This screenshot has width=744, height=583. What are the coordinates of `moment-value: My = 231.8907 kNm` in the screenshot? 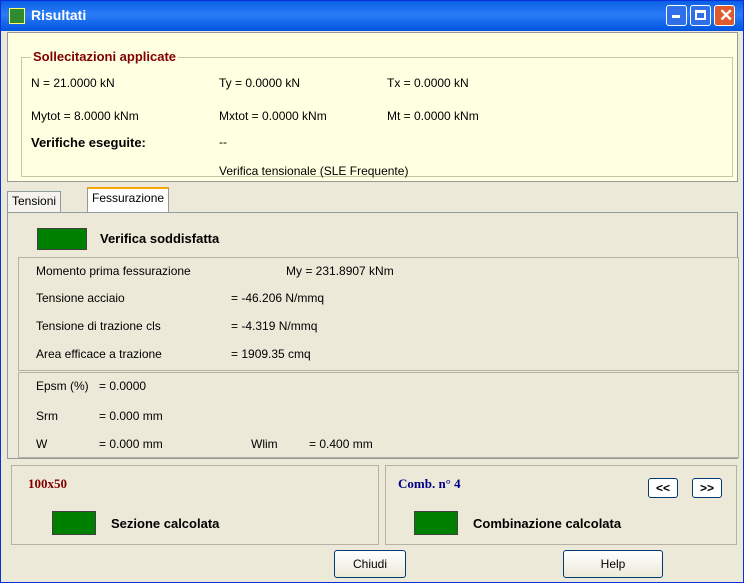 It's located at (340, 271).